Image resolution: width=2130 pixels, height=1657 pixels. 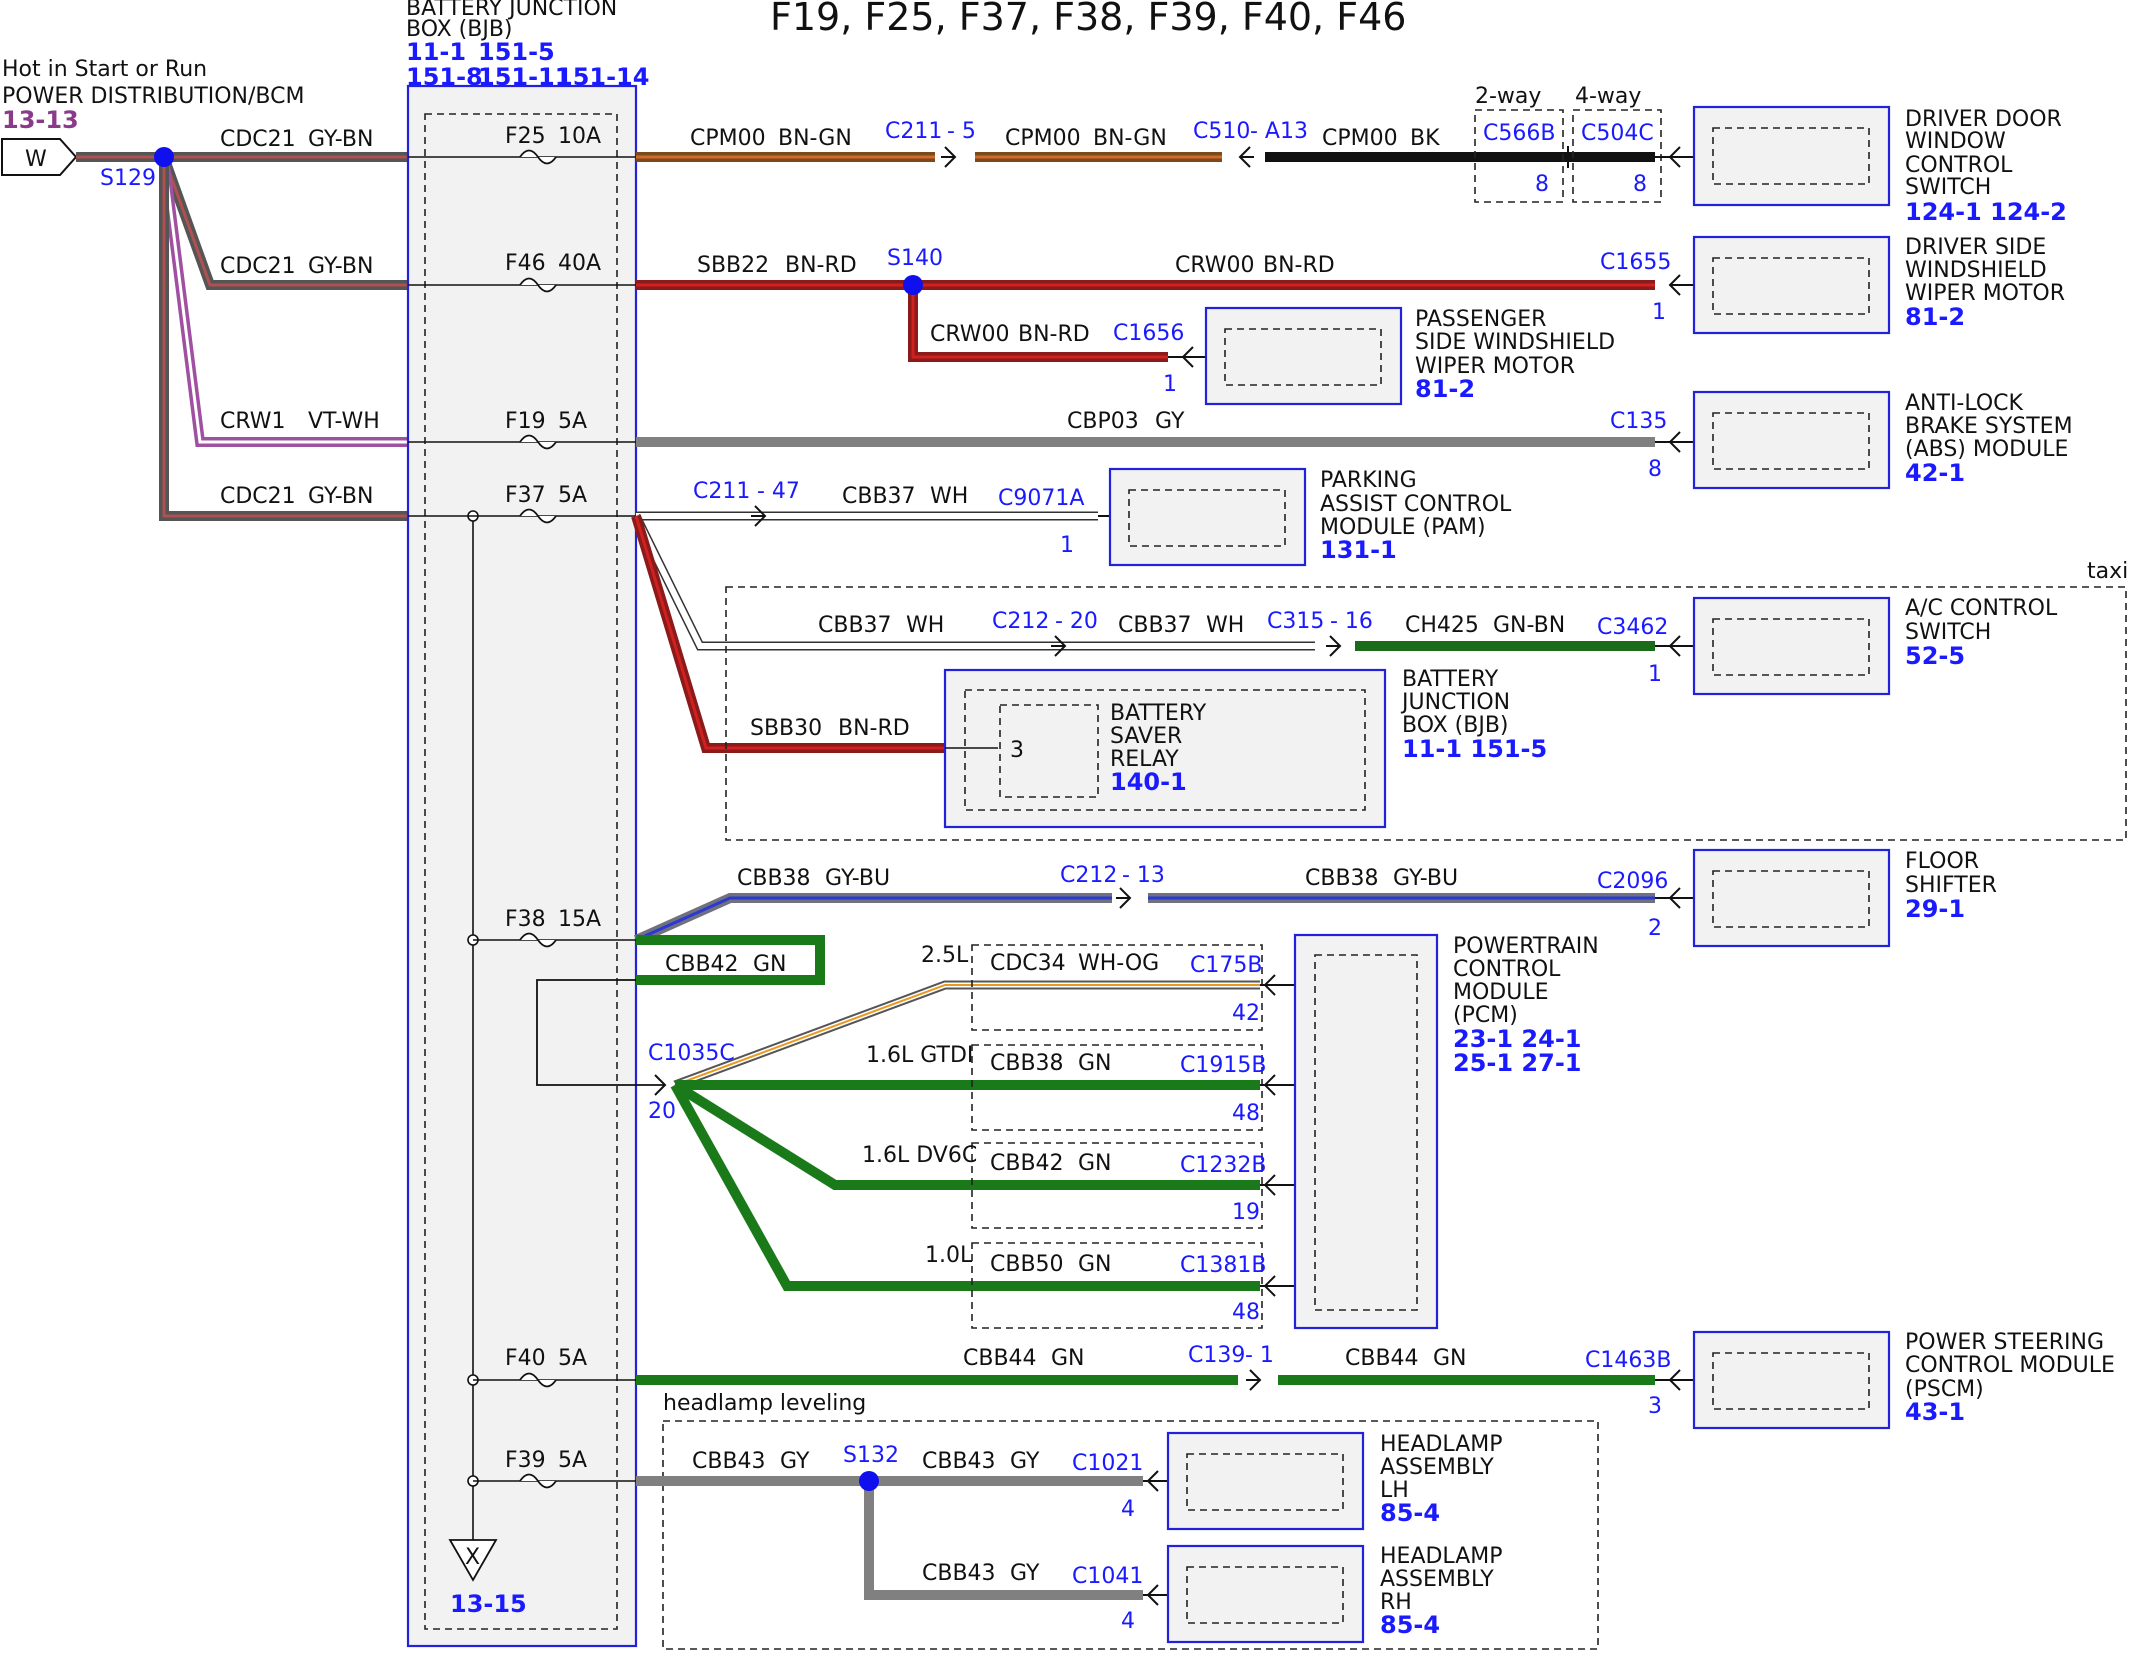 I want to click on module-driver-door-switch, so click(x=1791, y=156).